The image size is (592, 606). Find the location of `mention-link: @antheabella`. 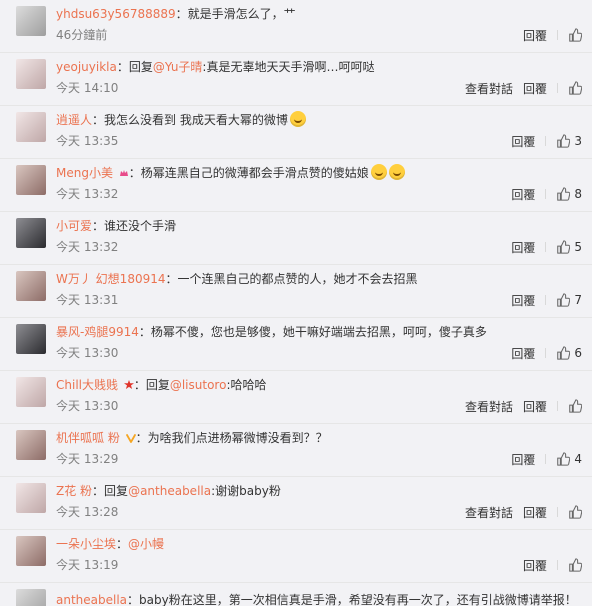

mention-link: @antheabella is located at coordinates (169, 491).